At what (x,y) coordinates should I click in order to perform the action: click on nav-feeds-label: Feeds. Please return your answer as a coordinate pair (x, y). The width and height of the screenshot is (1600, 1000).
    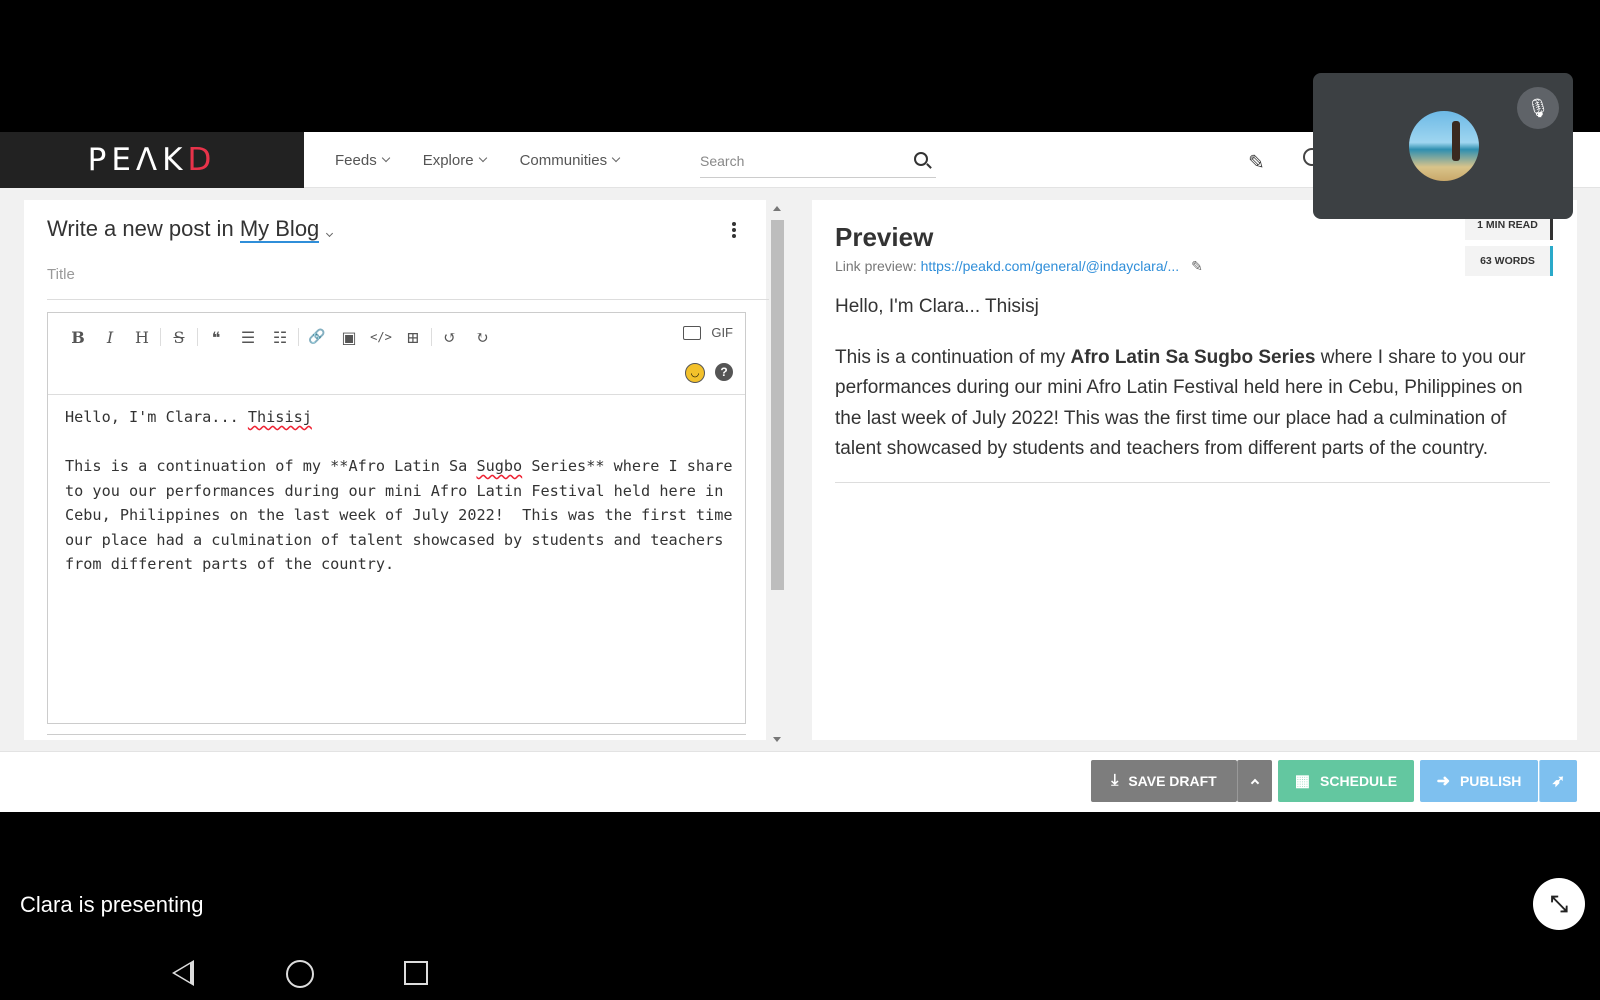
    Looking at the image, I should click on (356, 160).